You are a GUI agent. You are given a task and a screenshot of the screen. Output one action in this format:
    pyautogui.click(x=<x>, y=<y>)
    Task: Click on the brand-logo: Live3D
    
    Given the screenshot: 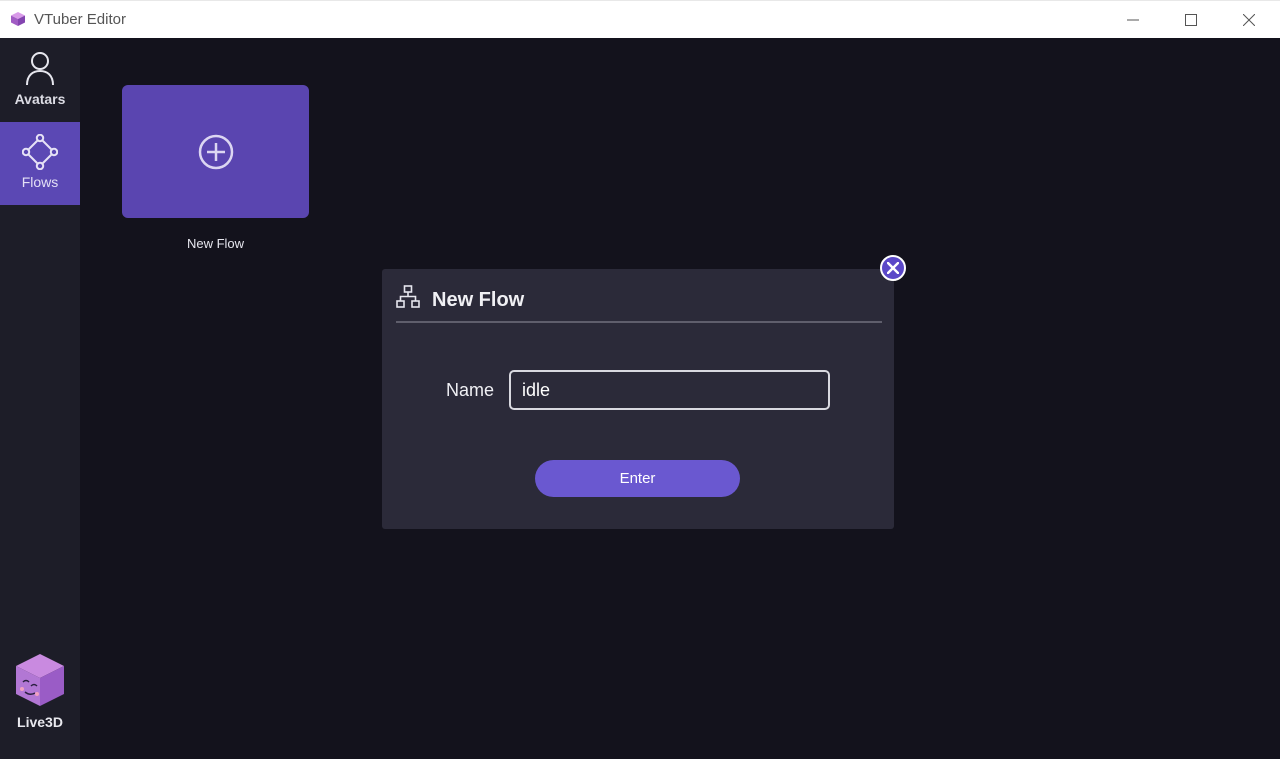 What is the action you would take?
    pyautogui.click(x=40, y=691)
    